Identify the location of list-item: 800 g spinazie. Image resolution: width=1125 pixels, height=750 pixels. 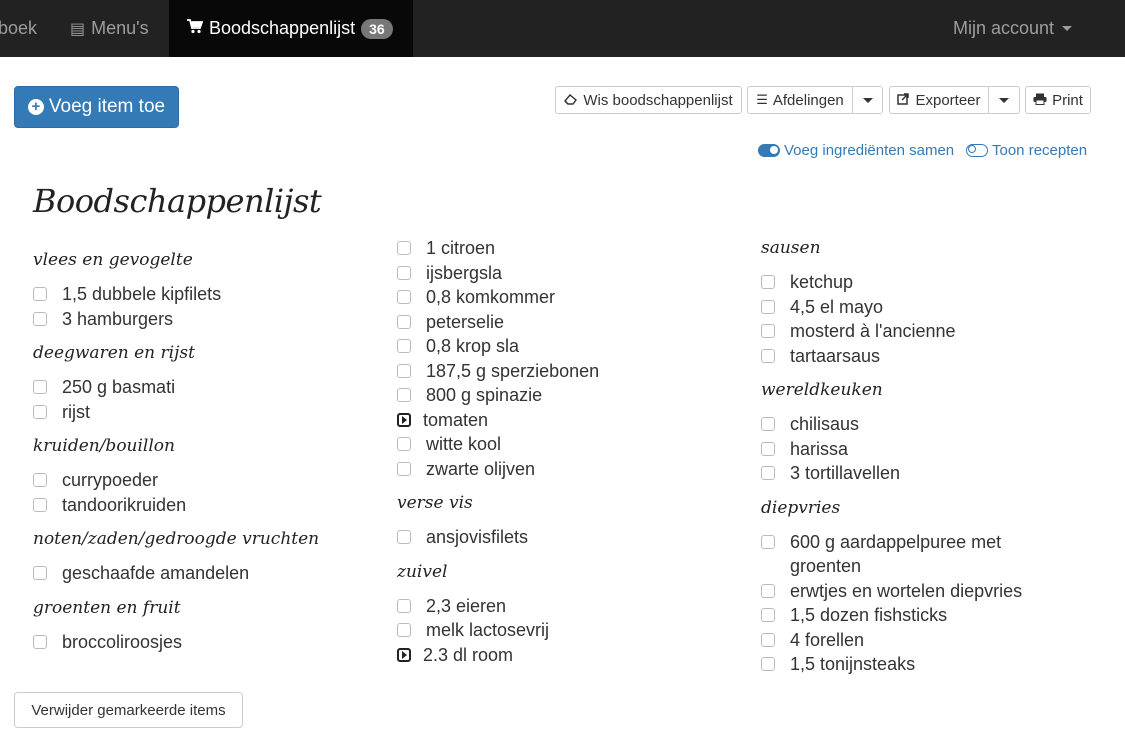
(562, 395).